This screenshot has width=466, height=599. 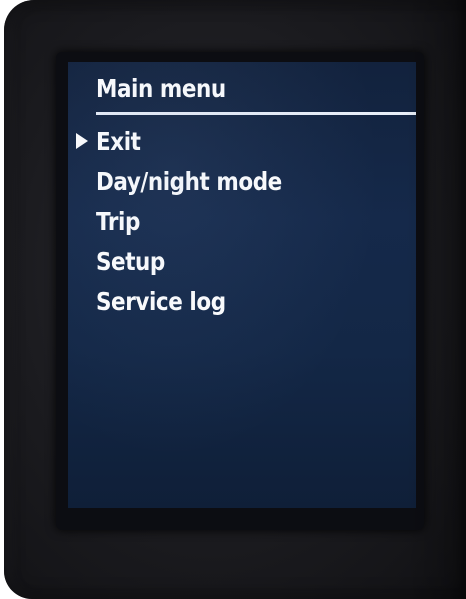 I want to click on menu-item-trip: Trip, so click(x=242, y=222).